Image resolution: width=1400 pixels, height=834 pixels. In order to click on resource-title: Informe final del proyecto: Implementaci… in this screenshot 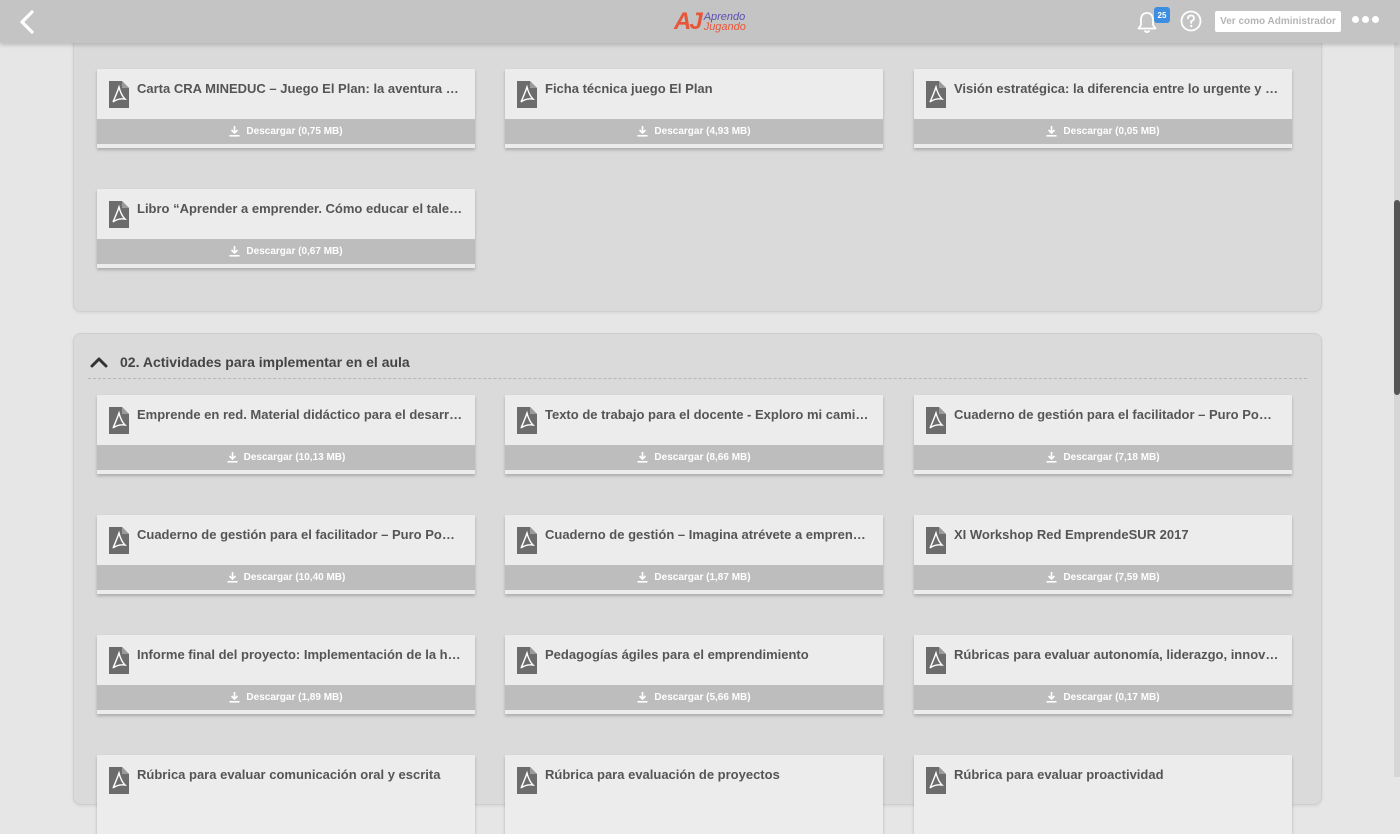, I will do `click(300, 654)`.